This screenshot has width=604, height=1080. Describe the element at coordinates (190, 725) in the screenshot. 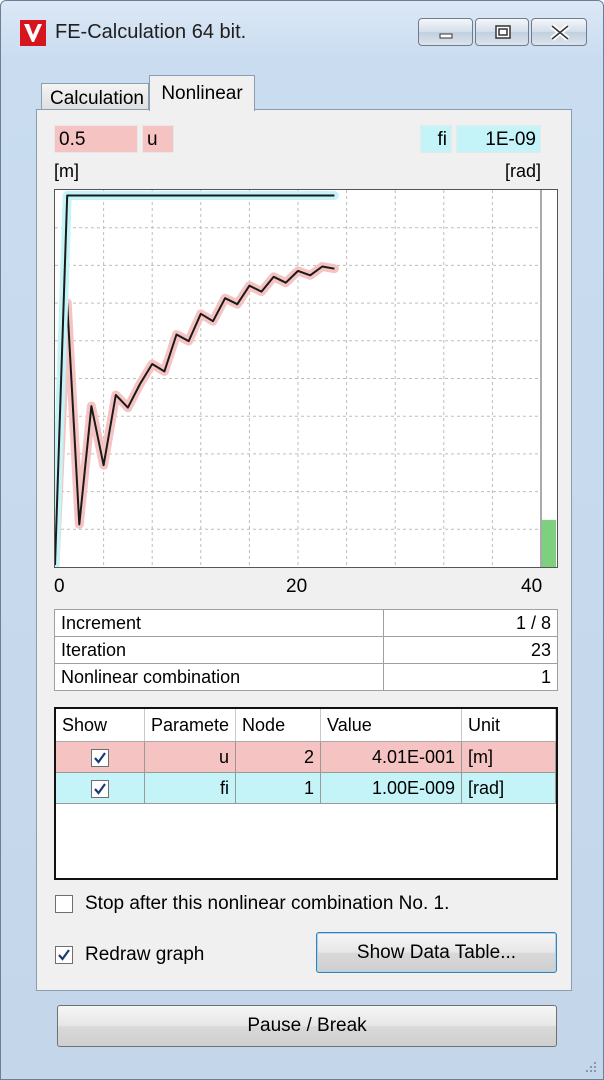

I see `column-header-parameter: Paramete` at that location.